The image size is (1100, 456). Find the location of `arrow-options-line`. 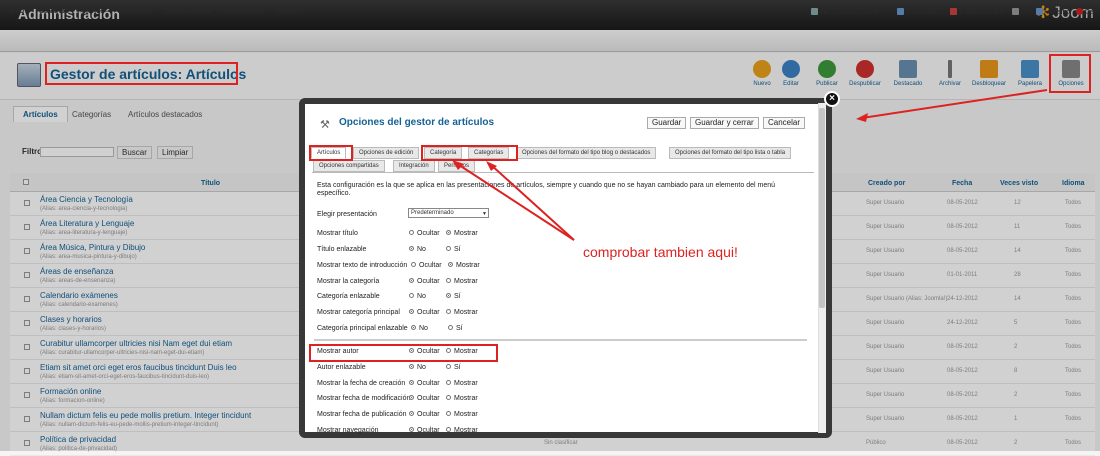

arrow-options-line is located at coordinates (954, 104).